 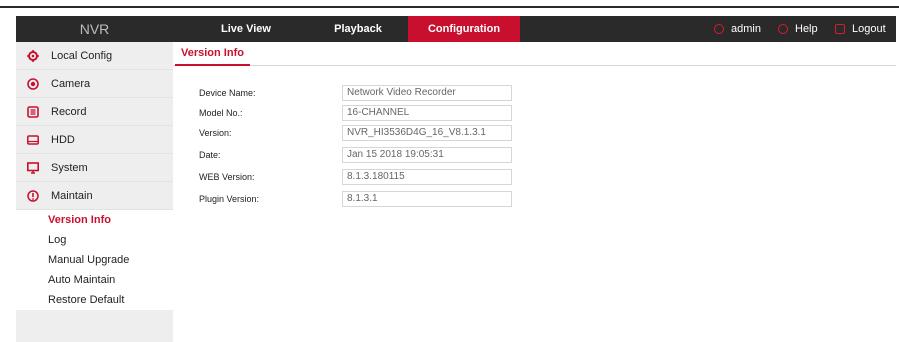 What do you see at coordinates (227, 177) in the screenshot?
I see `field-label: WEB Version:` at bounding box center [227, 177].